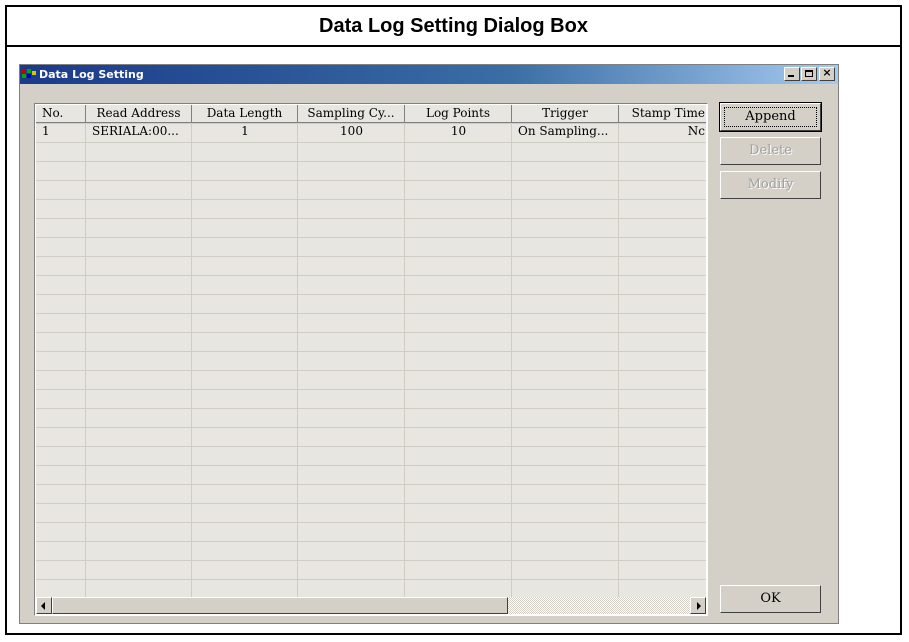  What do you see at coordinates (770, 151) in the screenshot?
I see `delete-button: Delete` at bounding box center [770, 151].